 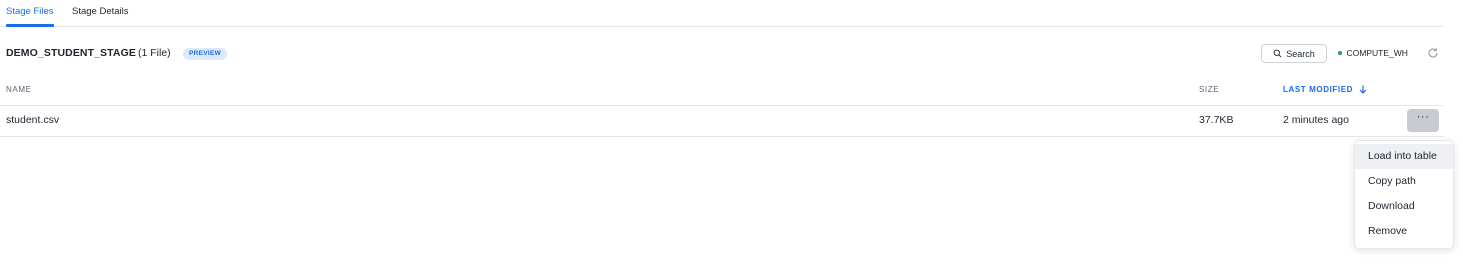 I want to click on preview-badge: PREVIEW, so click(x=205, y=54).